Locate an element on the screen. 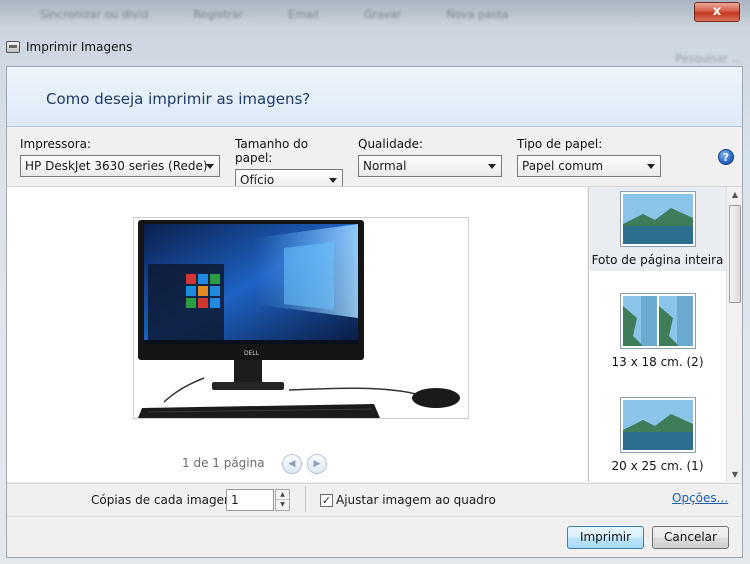 This screenshot has height=564, width=750. layout-item-13x18: 13 x 18 cm. (2) is located at coordinates (657, 335).